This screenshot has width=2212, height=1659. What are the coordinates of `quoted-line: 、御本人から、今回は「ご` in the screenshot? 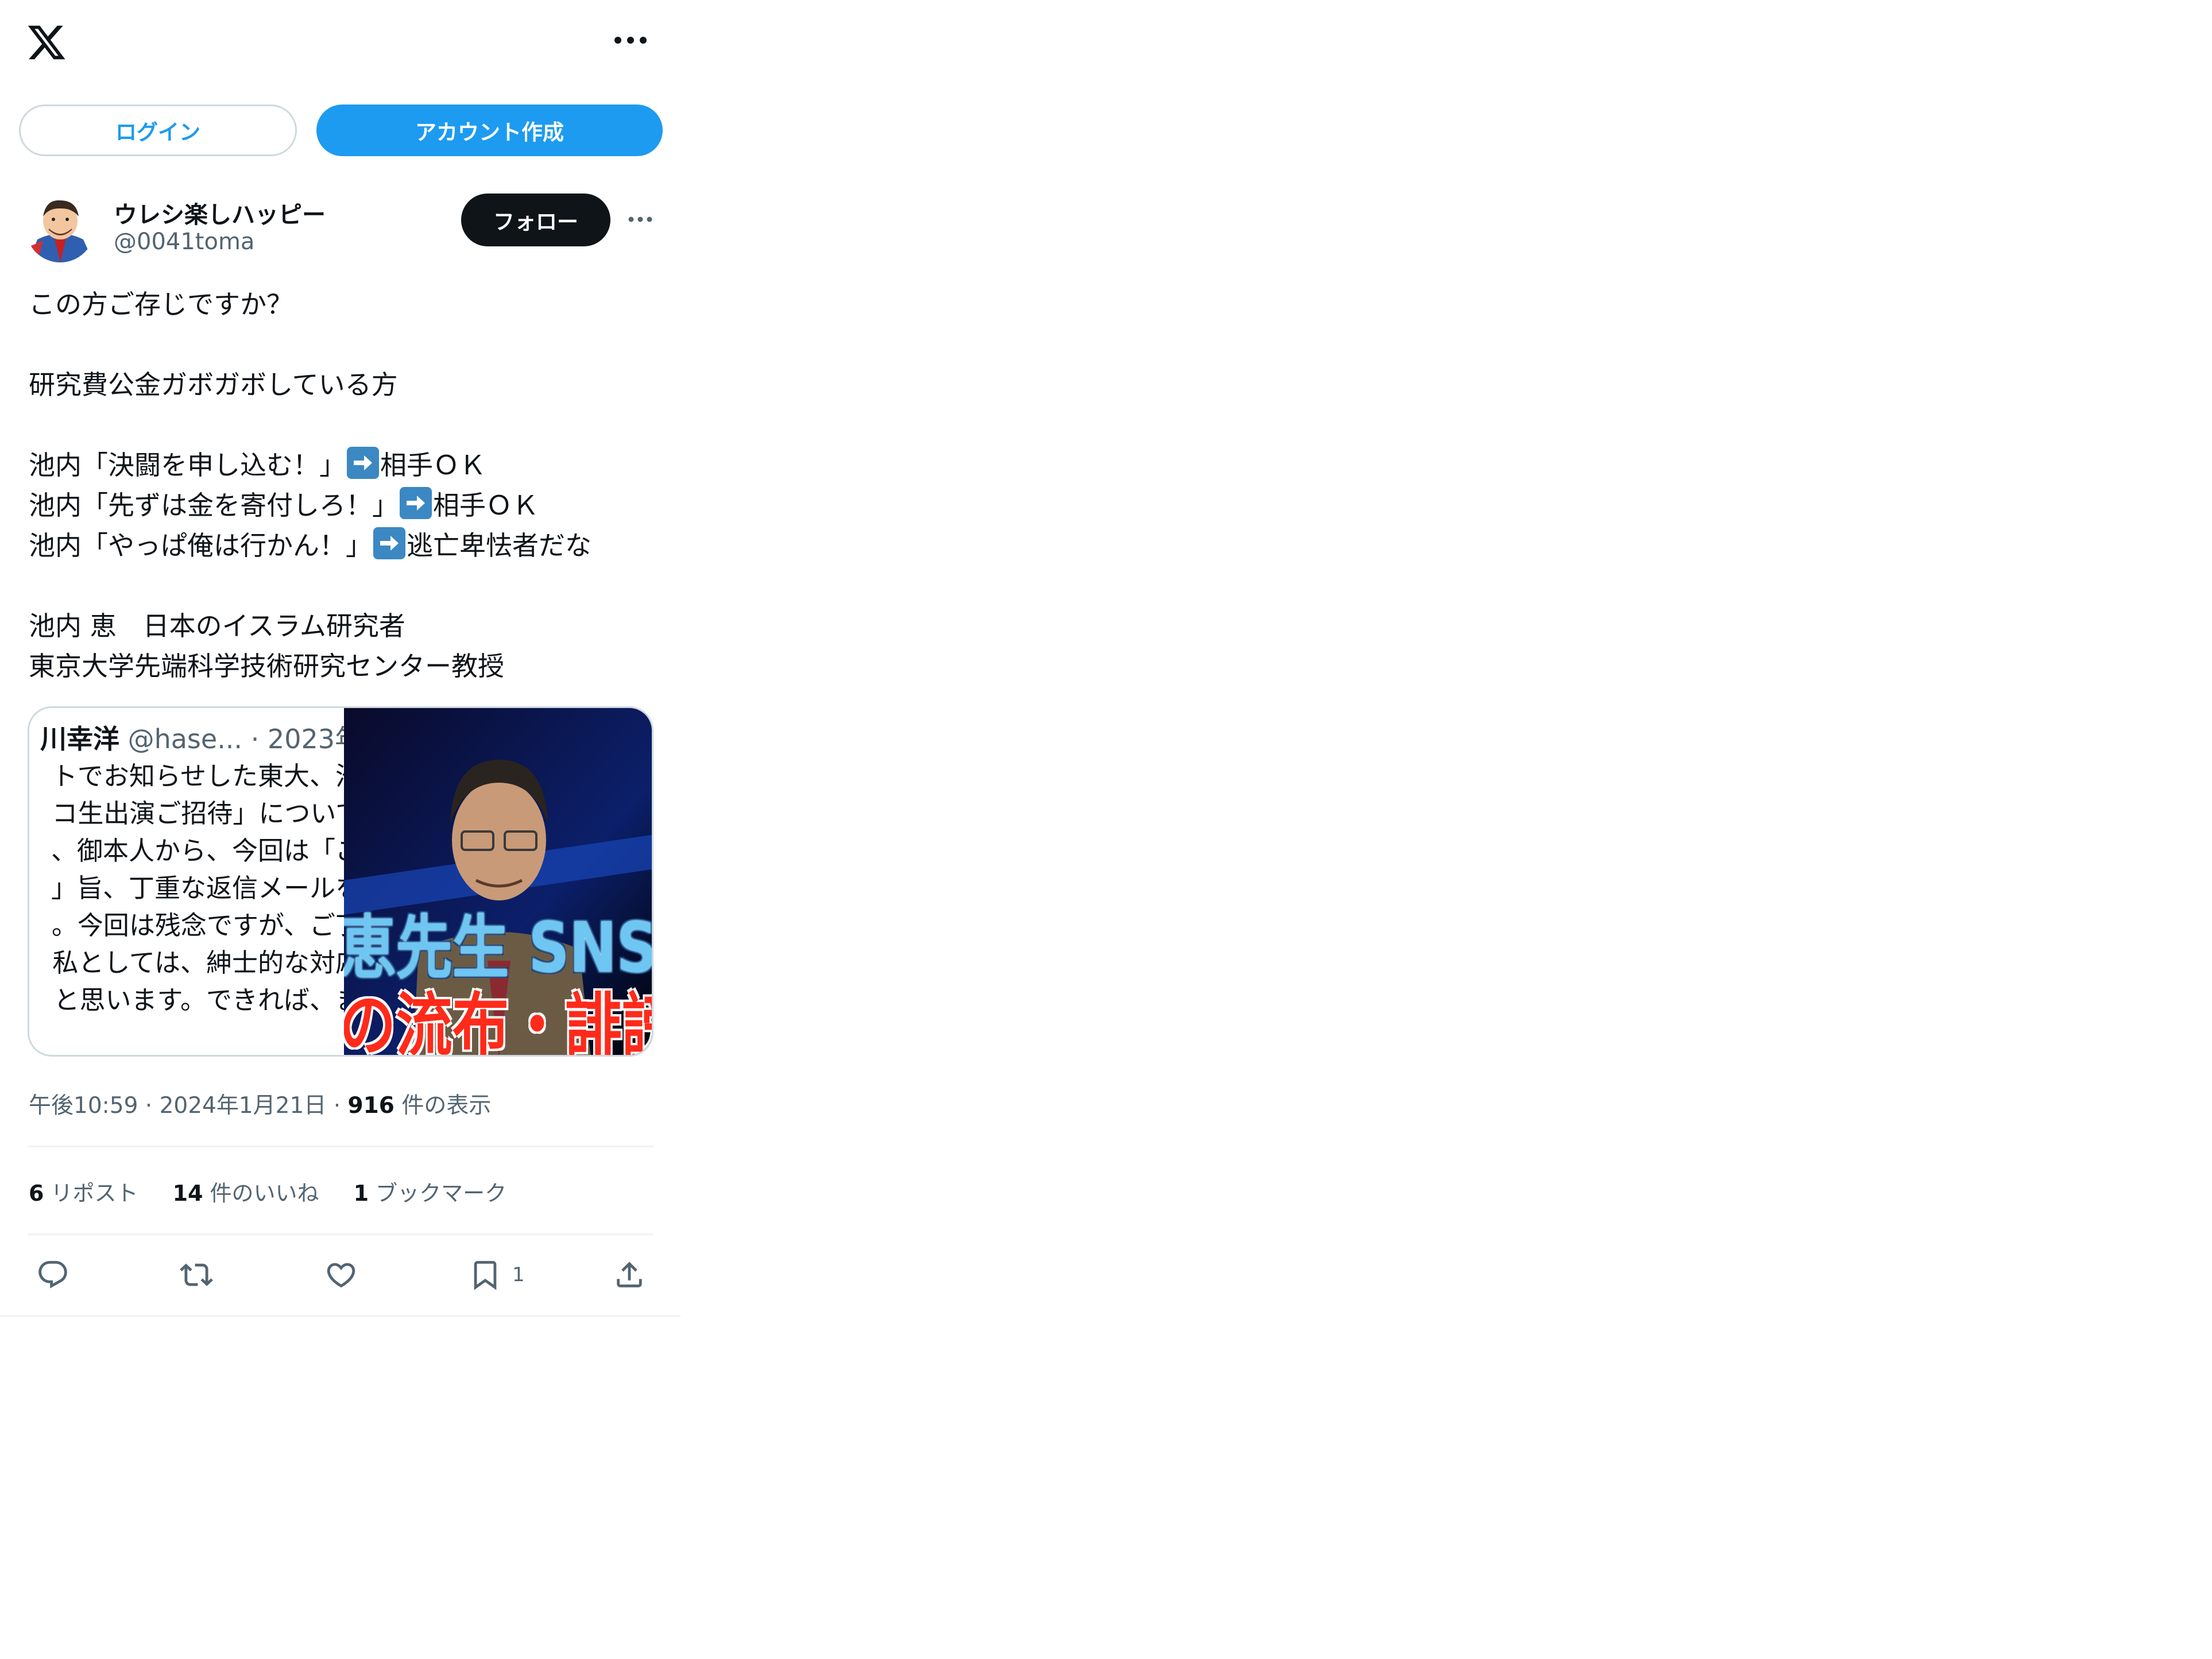 It's located at (198, 851).